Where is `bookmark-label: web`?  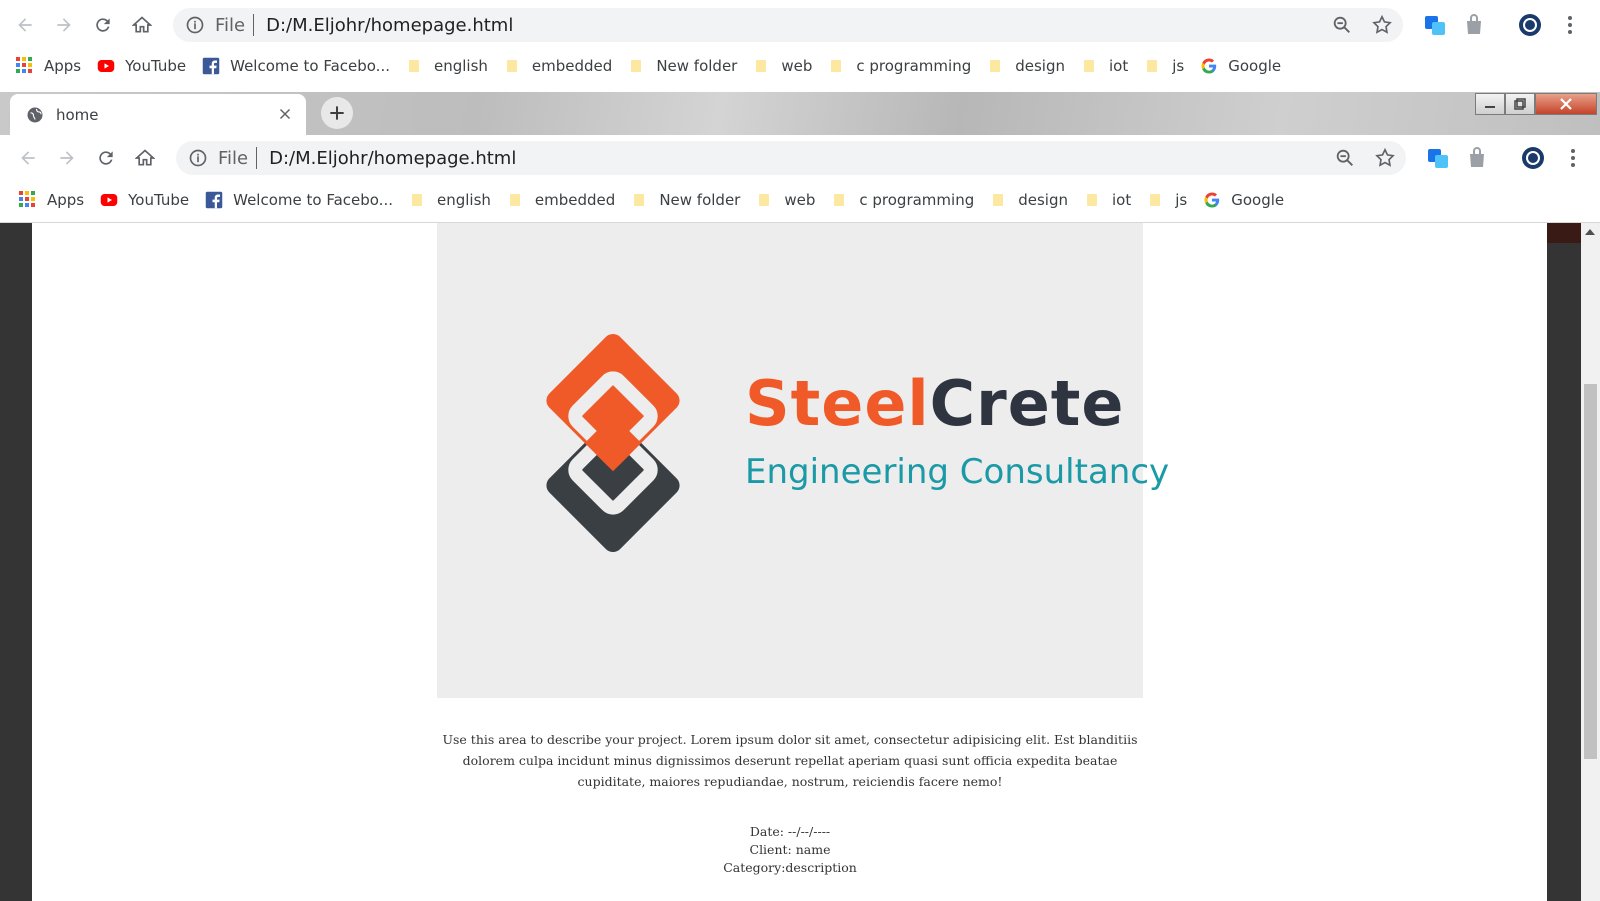
bookmark-label: web is located at coordinates (800, 200).